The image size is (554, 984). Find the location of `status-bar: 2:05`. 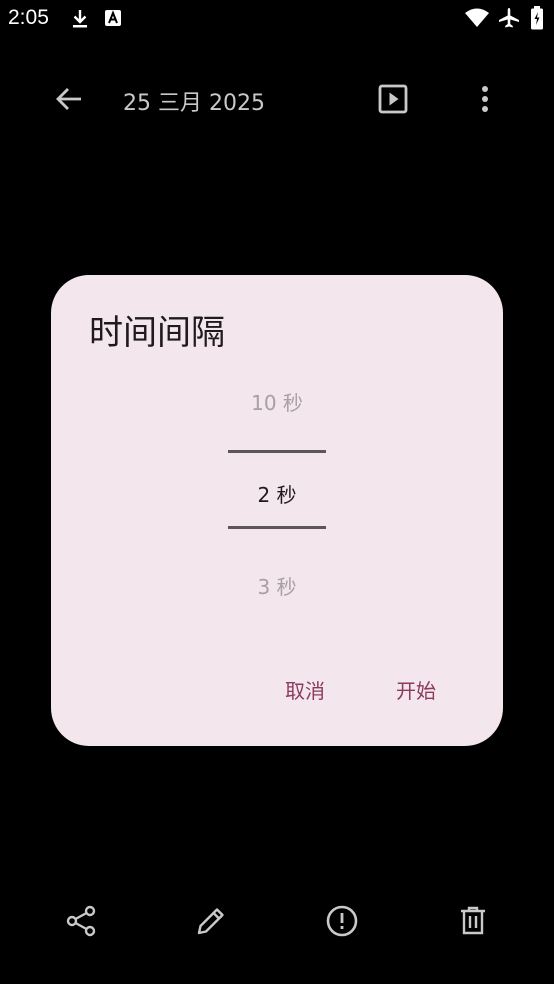

status-bar: 2:05 is located at coordinates (277, 18).